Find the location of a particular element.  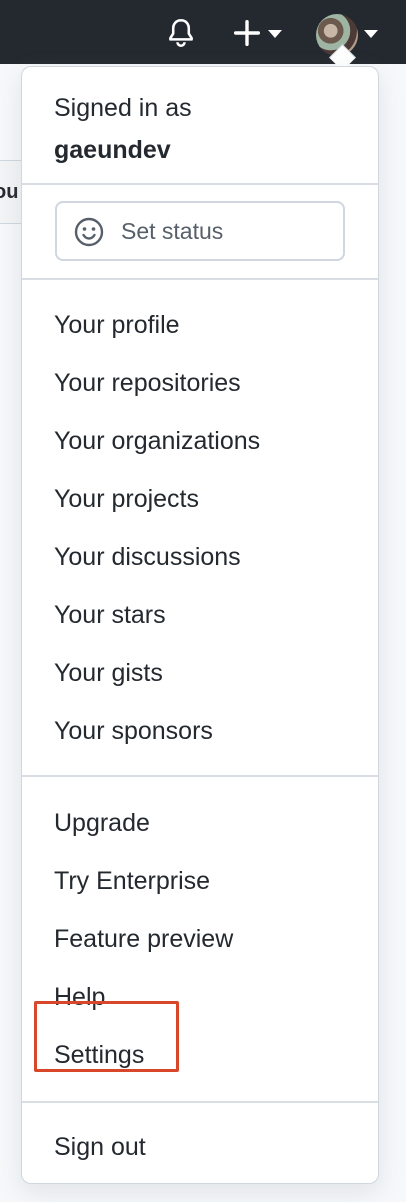

smiley-icon is located at coordinates (89, 232).